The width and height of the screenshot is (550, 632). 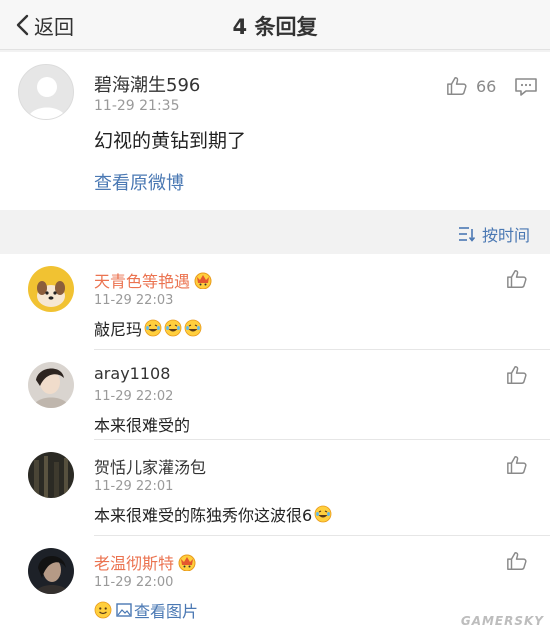 I want to click on character-avatar-image, so click(x=51, y=571).